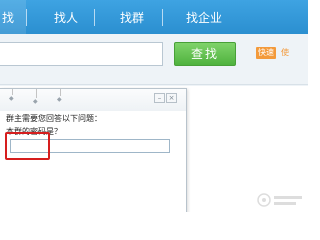 This screenshot has height=240, width=320. Describe the element at coordinates (204, 18) in the screenshot. I see `tab-find-company: 找企业` at that location.